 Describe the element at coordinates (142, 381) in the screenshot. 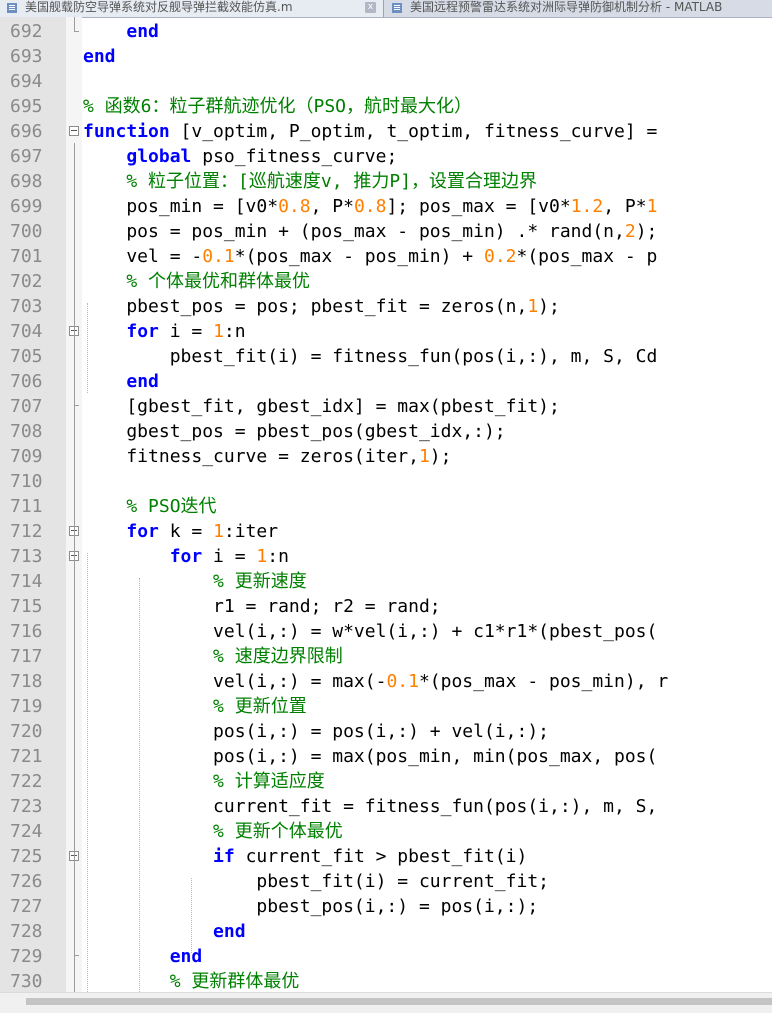

I see `keyword-token: end` at that location.